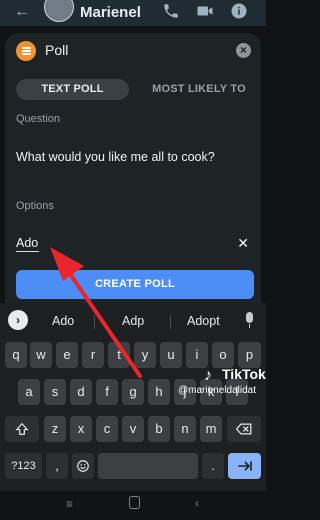 The height and width of the screenshot is (520, 320). I want to click on arrow-shaft, so click(103, 322).